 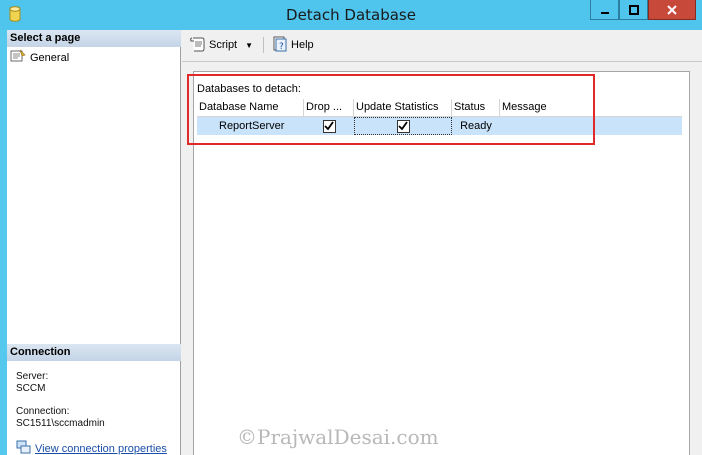 What do you see at coordinates (604, 10) in the screenshot?
I see `minimize-button` at bounding box center [604, 10].